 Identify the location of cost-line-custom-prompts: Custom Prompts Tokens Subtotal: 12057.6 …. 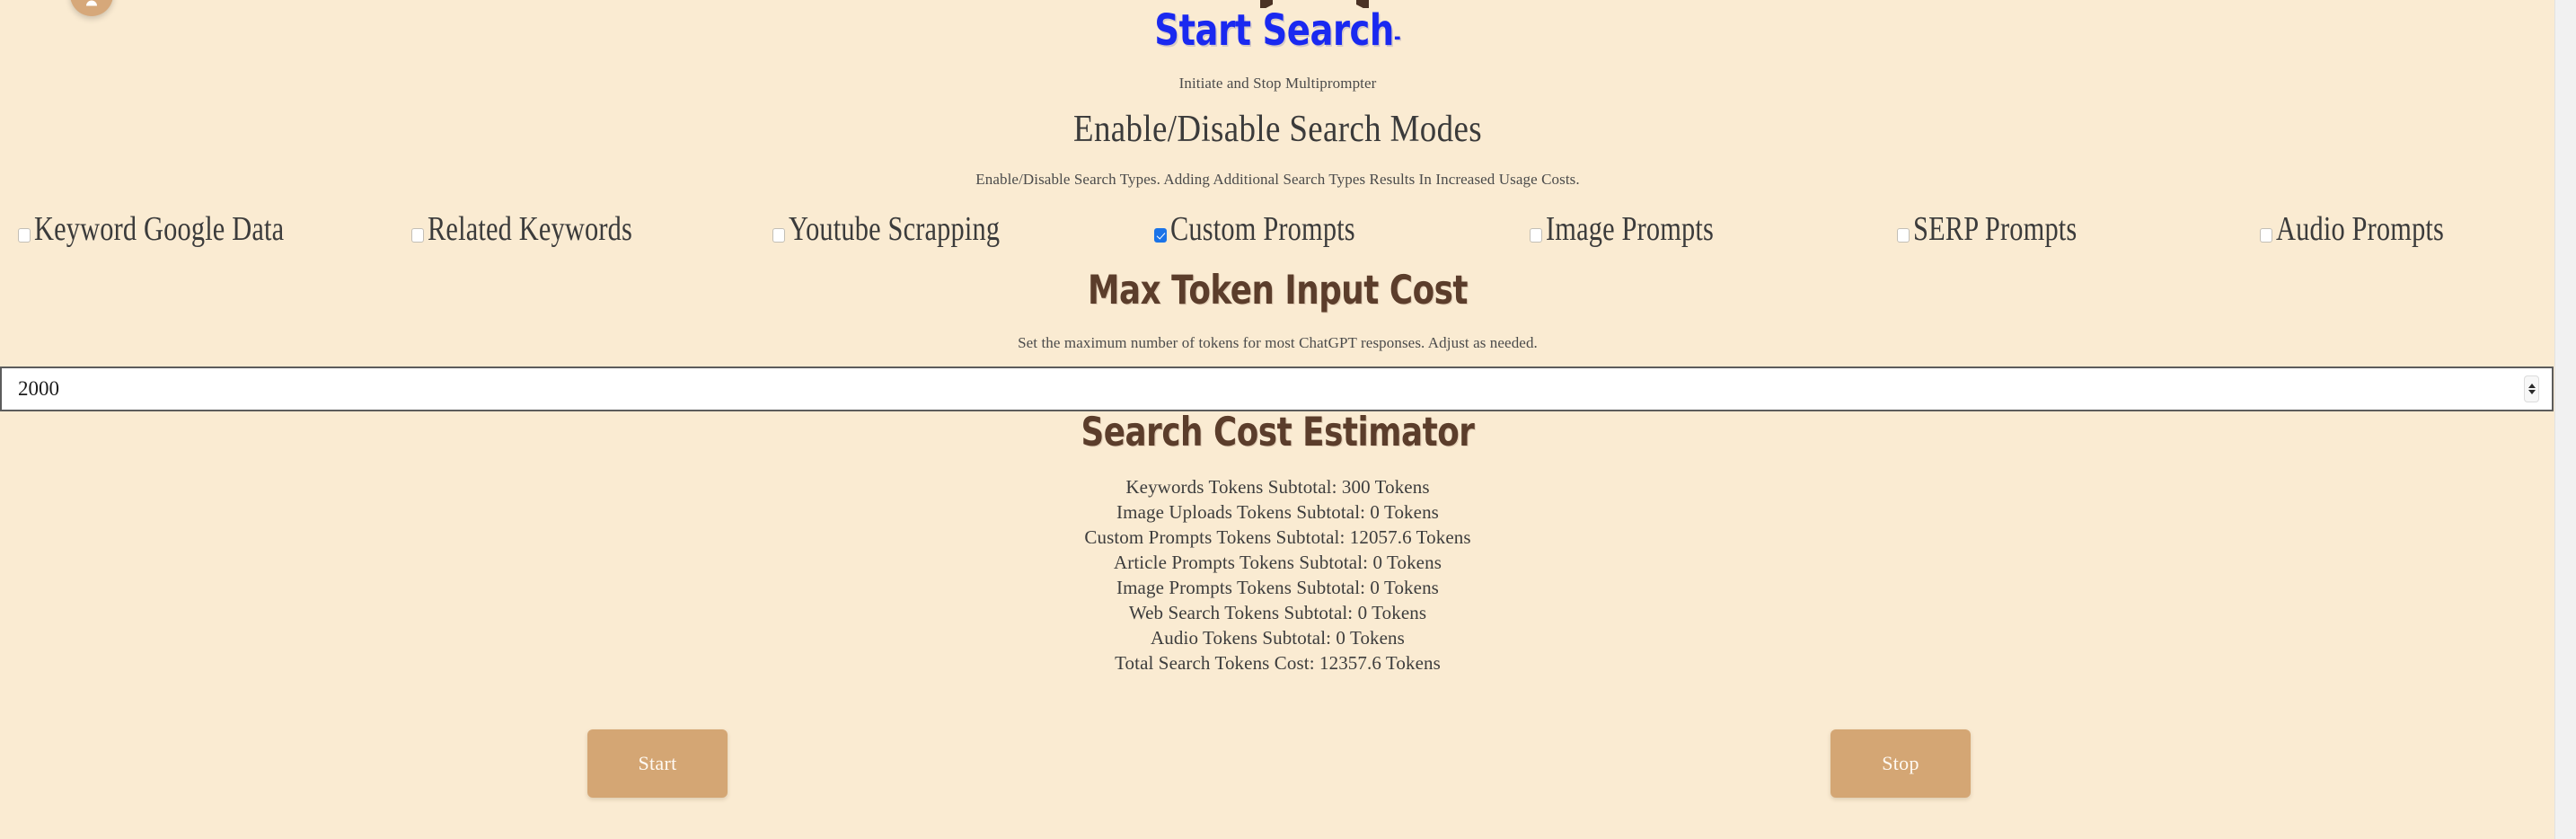
(1277, 537).